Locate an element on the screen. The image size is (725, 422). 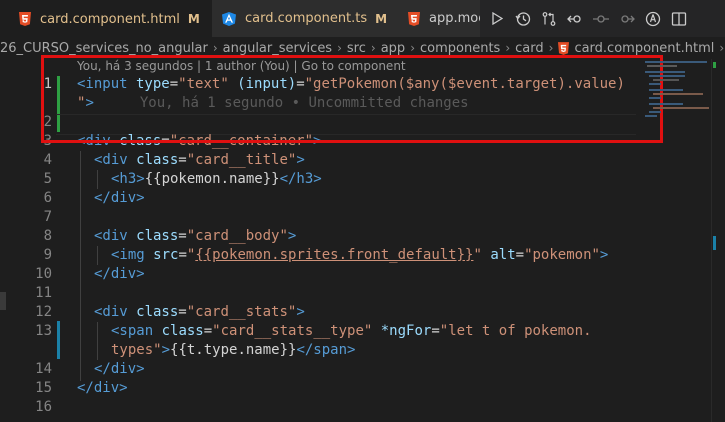
angular-badge-icon is located at coordinates (653, 19).